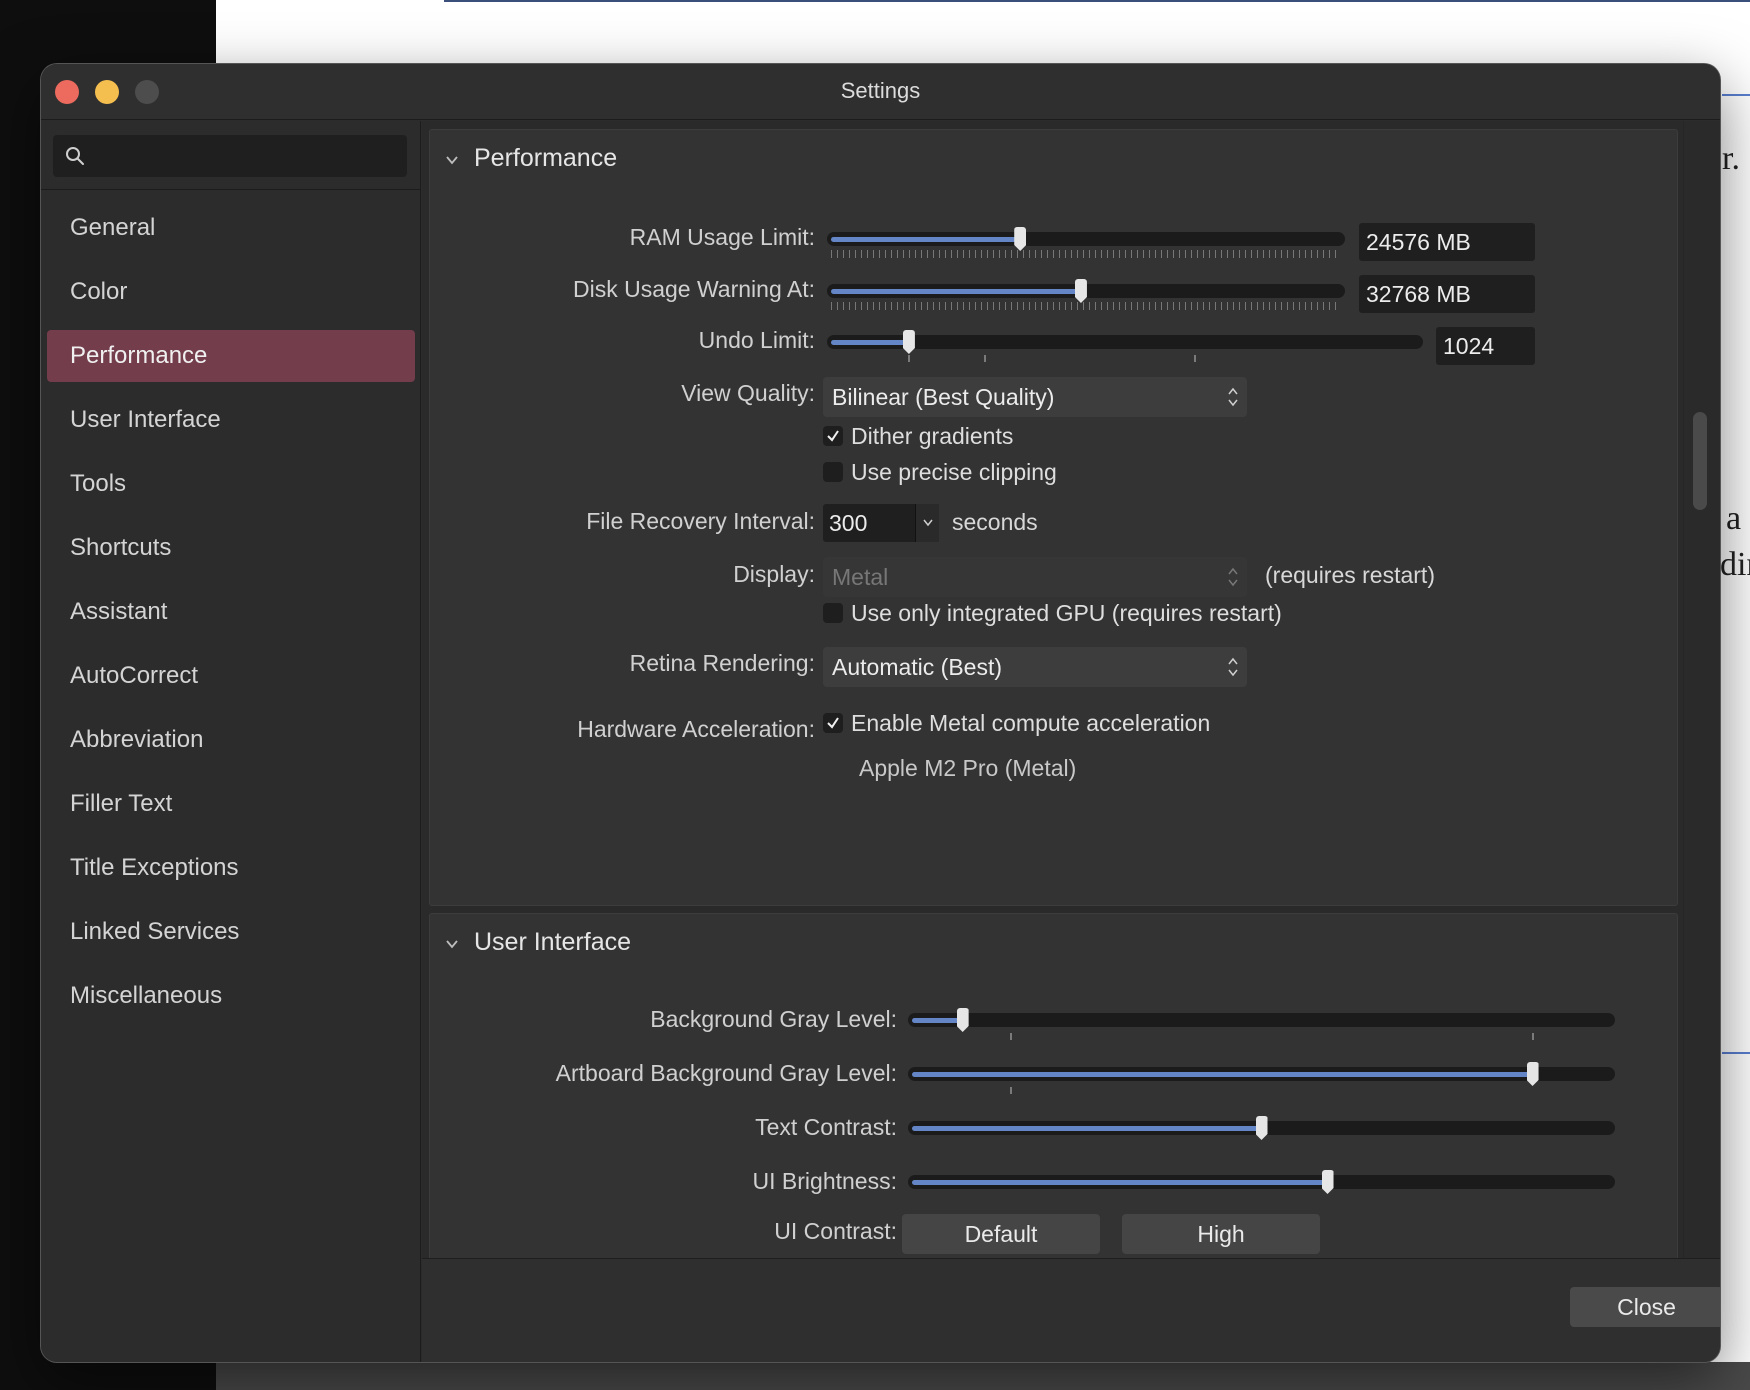  Describe the element at coordinates (1700, 461) in the screenshot. I see `scrollbar-thumb` at that location.